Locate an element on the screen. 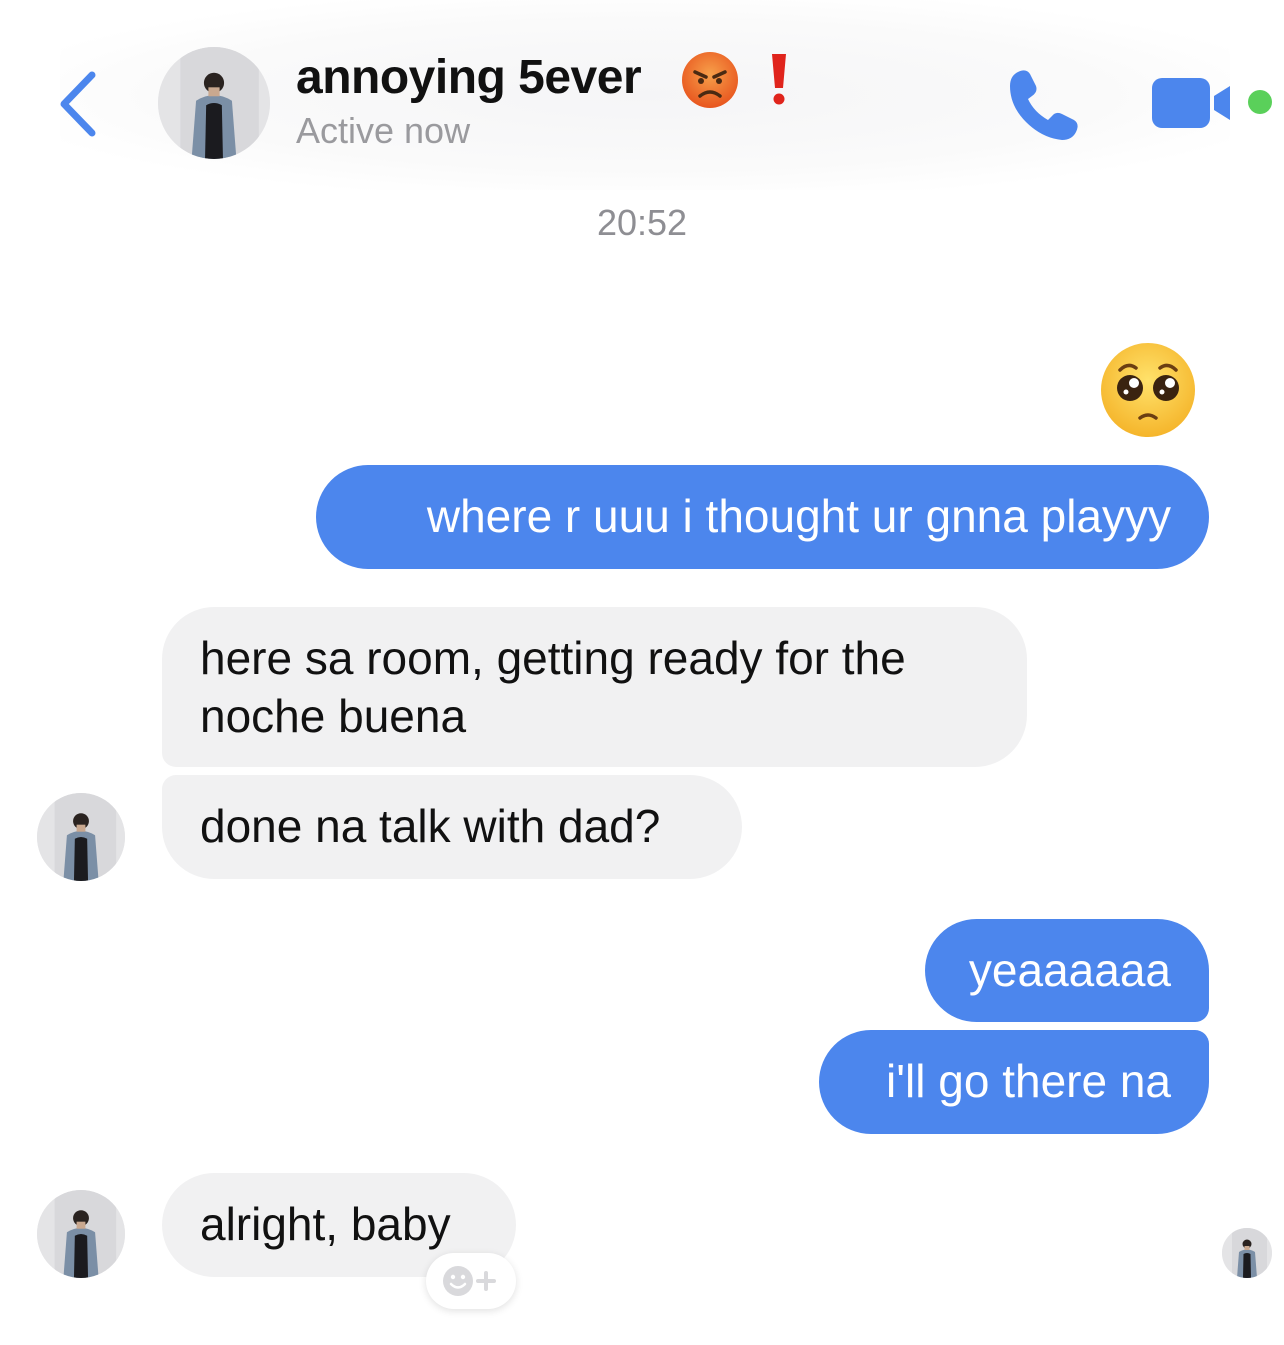 The image size is (1284, 1345). phone-icon is located at coordinates (1044, 105).